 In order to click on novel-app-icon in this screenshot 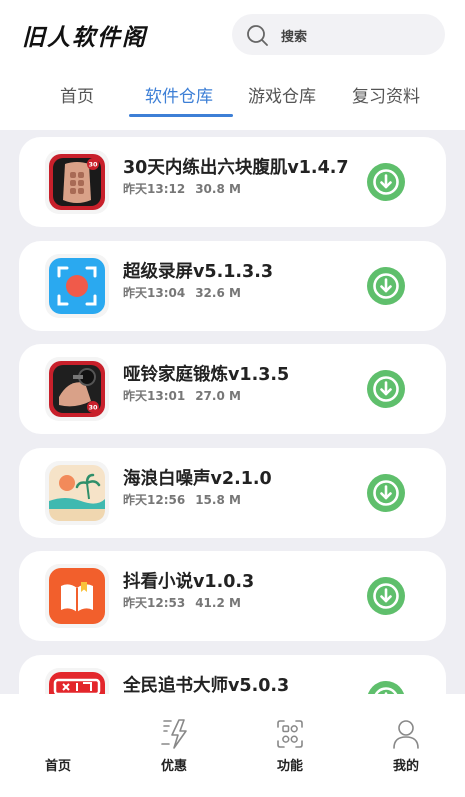, I will do `click(77, 681)`.